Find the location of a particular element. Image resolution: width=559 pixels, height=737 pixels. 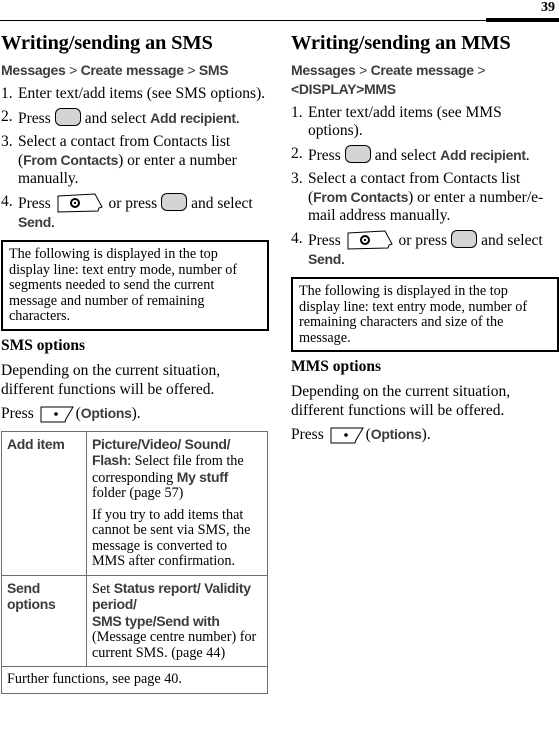

ui-flash: Flash is located at coordinates (110, 460).